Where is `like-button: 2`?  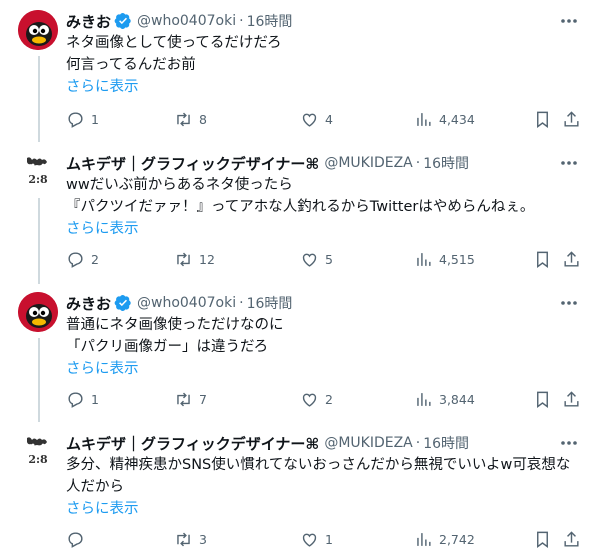 like-button: 2 is located at coordinates (316, 399).